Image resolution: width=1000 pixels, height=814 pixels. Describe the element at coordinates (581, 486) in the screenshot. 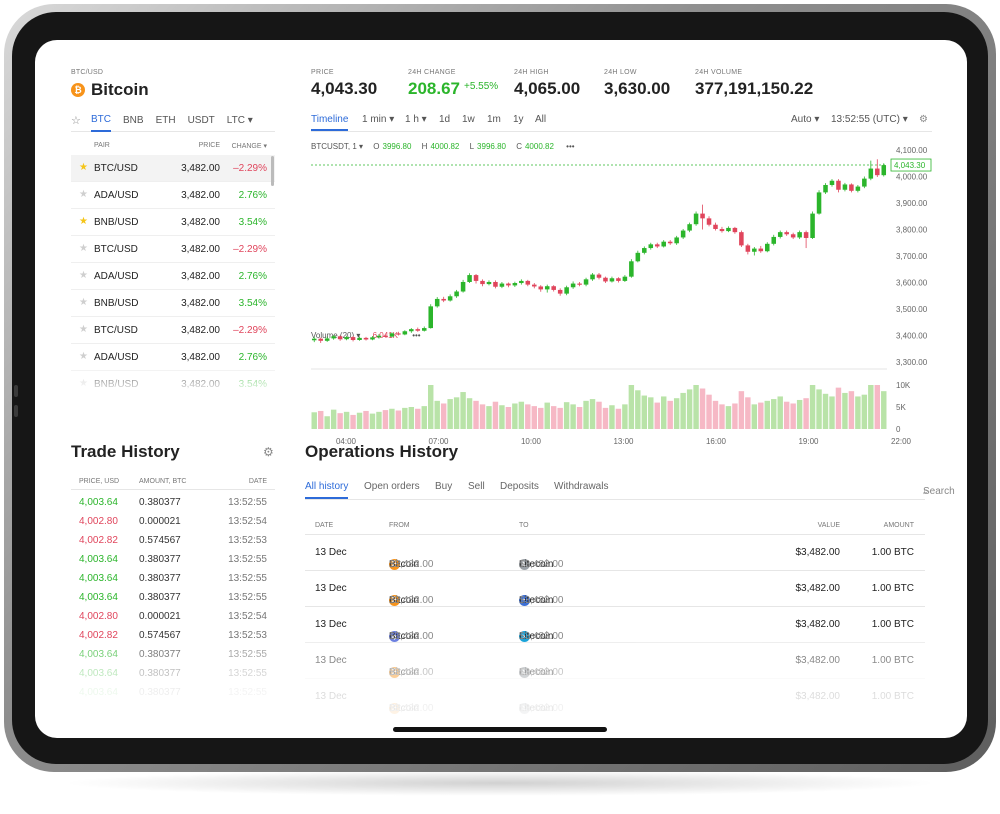

I see `tab-withdrawals: Withdrawals` at that location.